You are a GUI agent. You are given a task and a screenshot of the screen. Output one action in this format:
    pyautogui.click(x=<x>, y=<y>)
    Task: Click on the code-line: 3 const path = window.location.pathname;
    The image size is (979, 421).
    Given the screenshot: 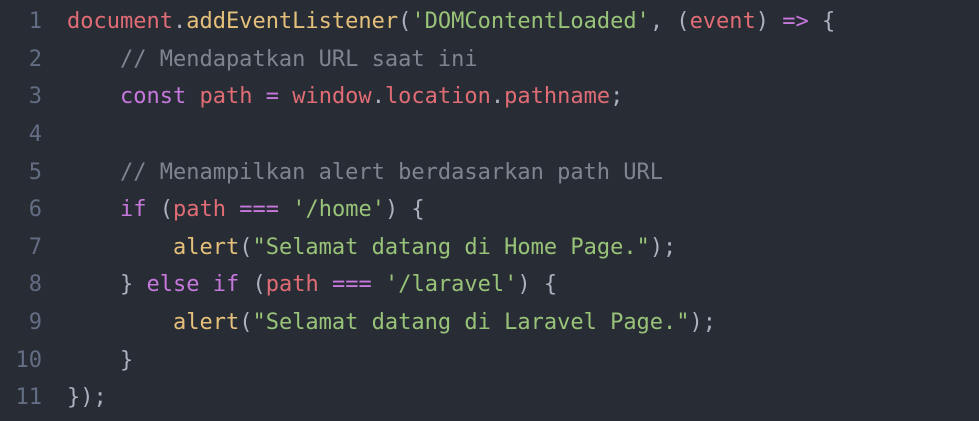 What is the action you would take?
    pyautogui.click(x=489, y=97)
    